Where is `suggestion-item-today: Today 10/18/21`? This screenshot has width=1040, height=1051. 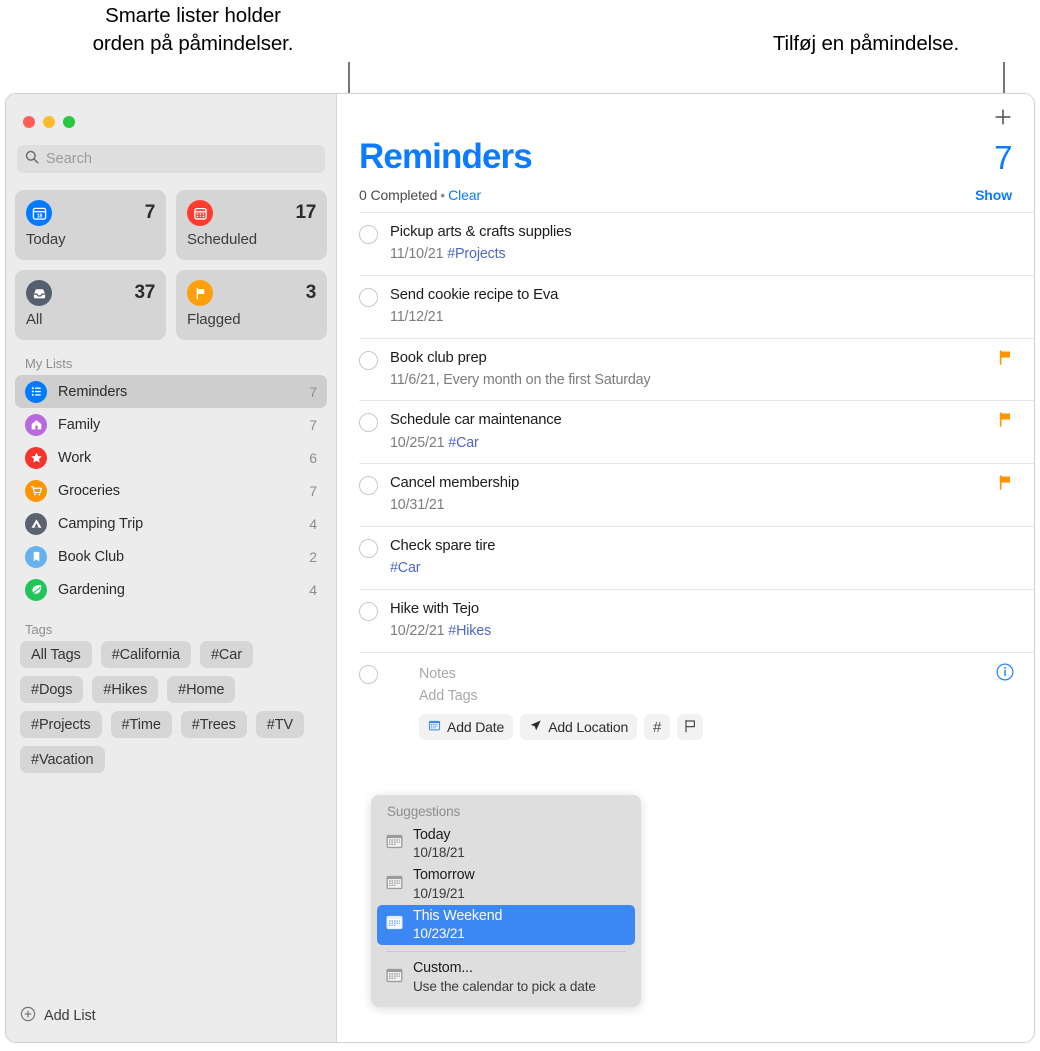
suggestion-item-today: Today 10/18/21 is located at coordinates (506, 844).